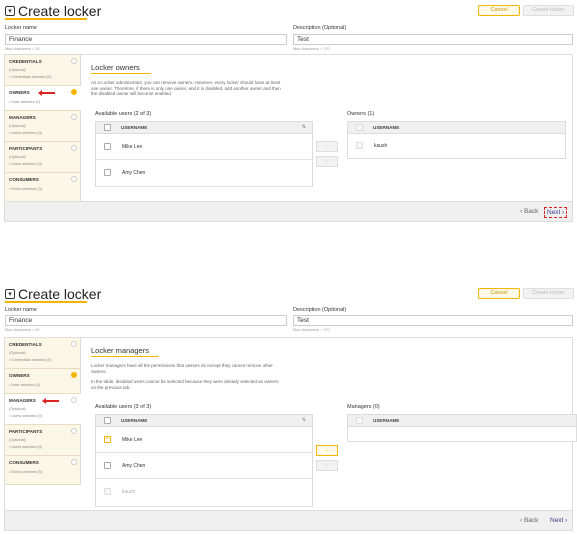  What do you see at coordinates (121, 73) in the screenshot?
I see `section-title-underline` at bounding box center [121, 73].